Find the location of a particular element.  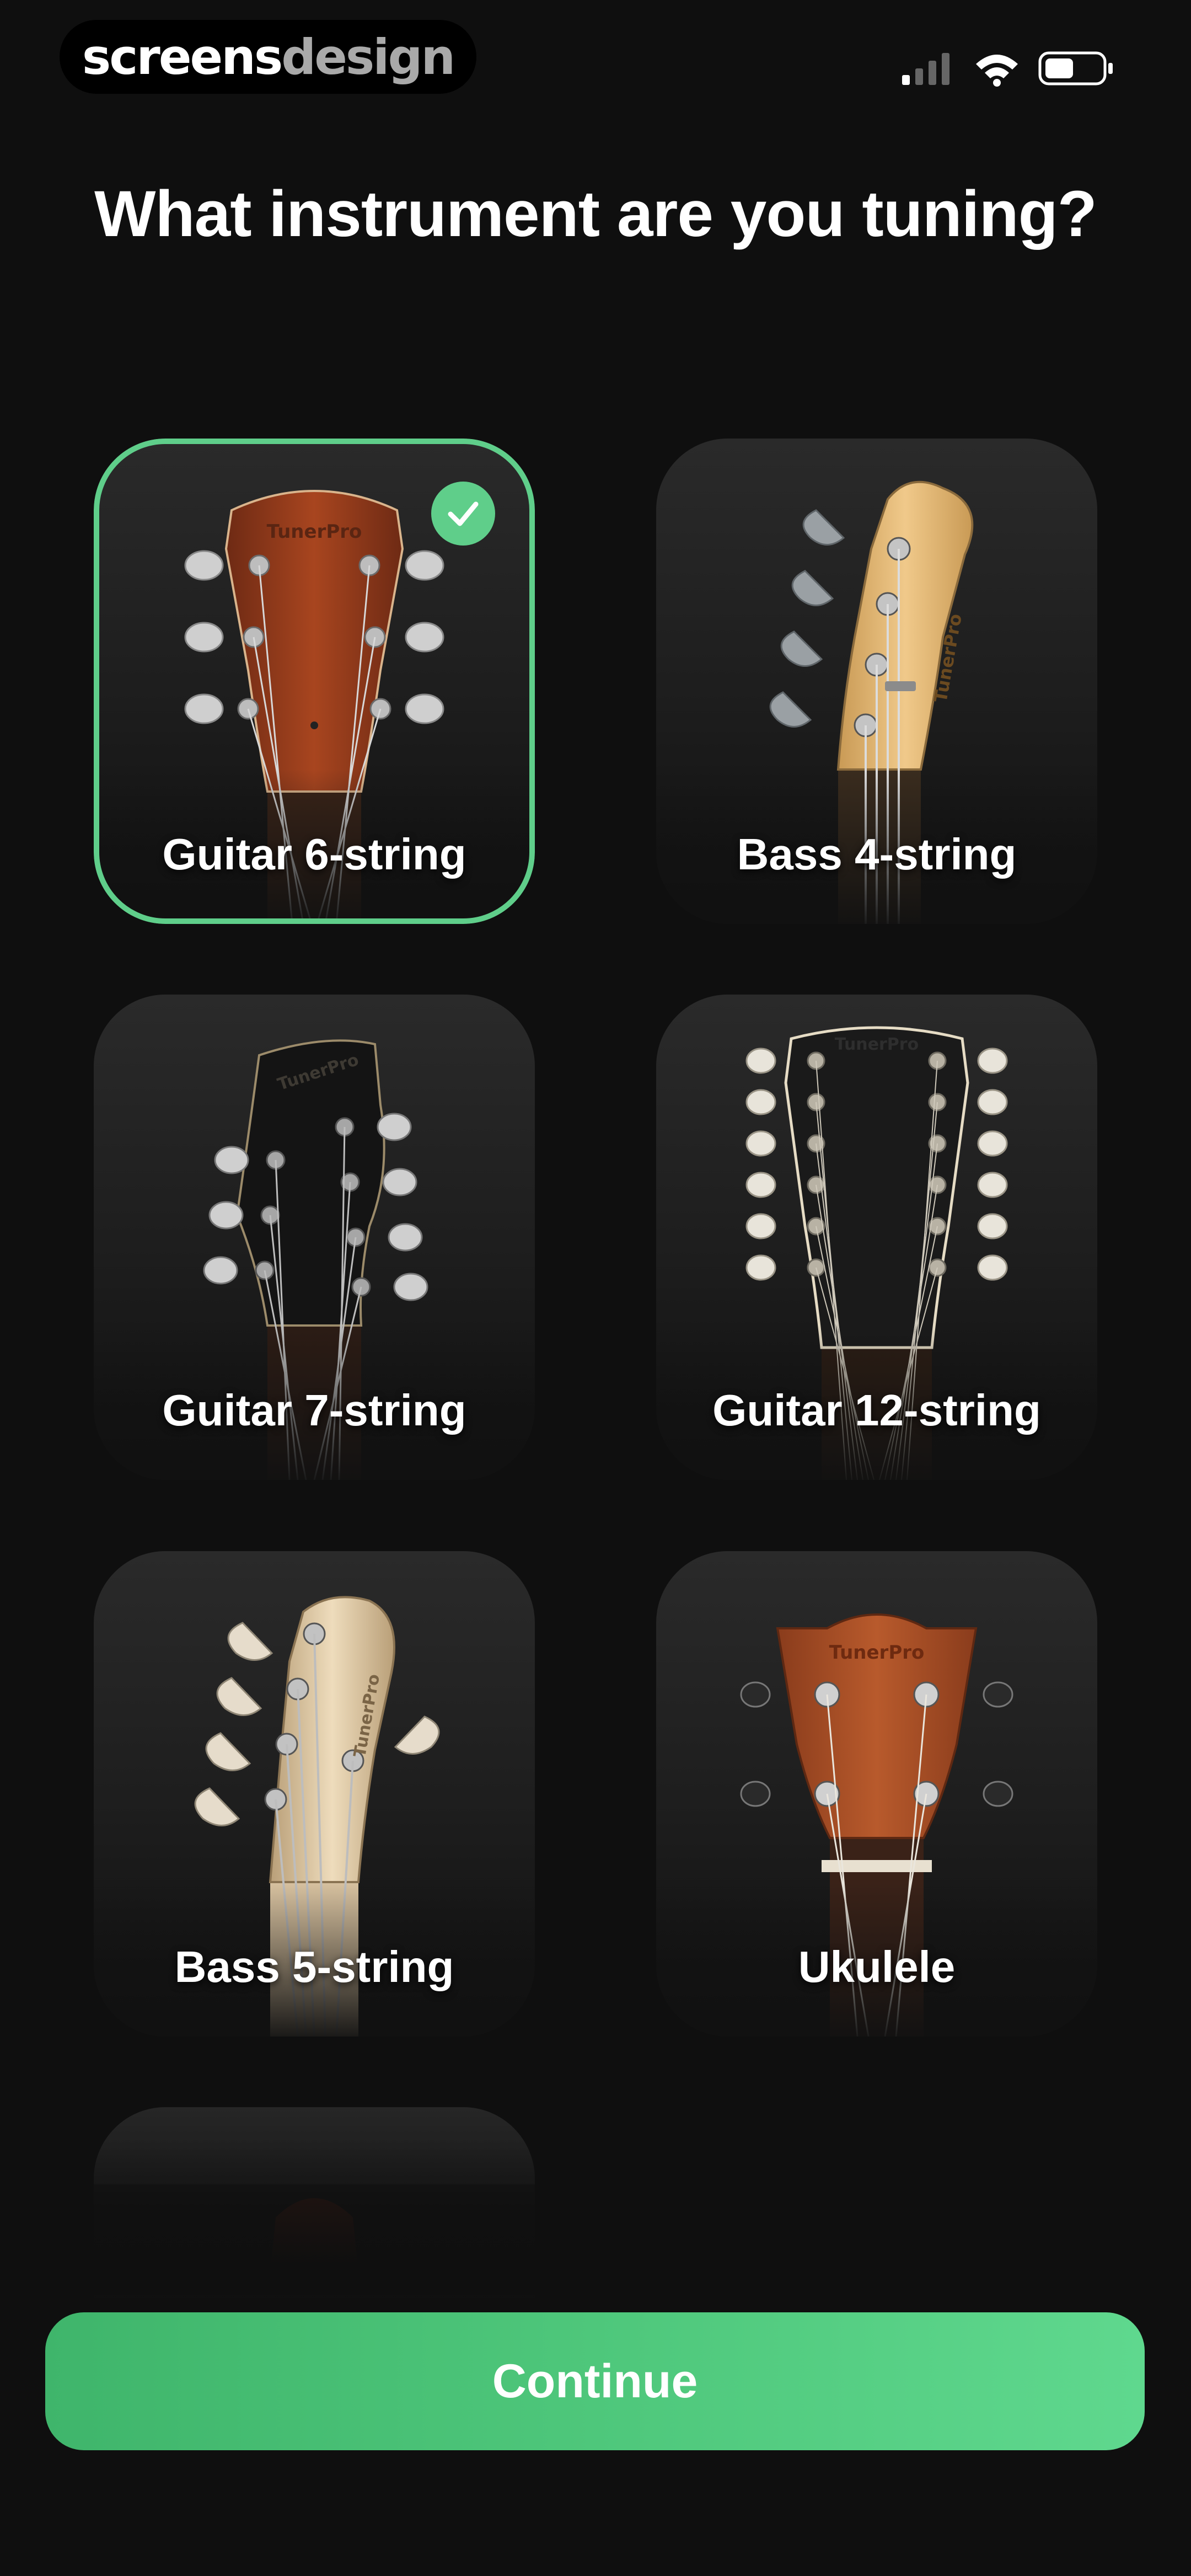

instrument-label: Guitar 6-string is located at coordinates (314, 854).